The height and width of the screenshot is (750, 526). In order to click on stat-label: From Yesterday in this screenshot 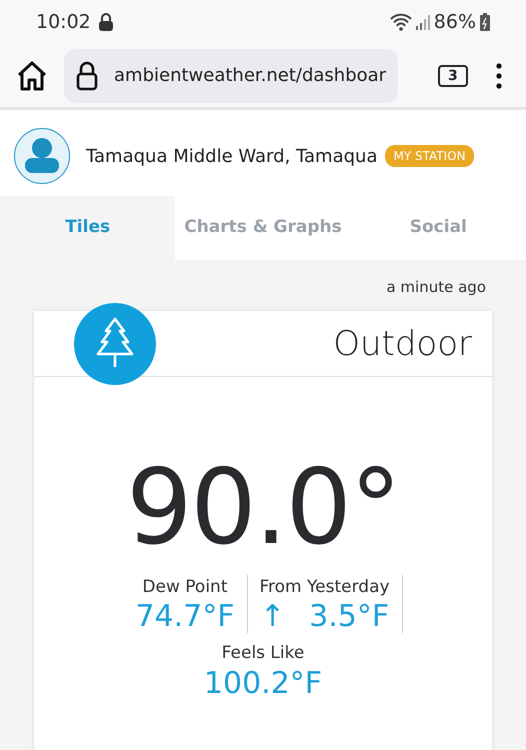, I will do `click(325, 587)`.